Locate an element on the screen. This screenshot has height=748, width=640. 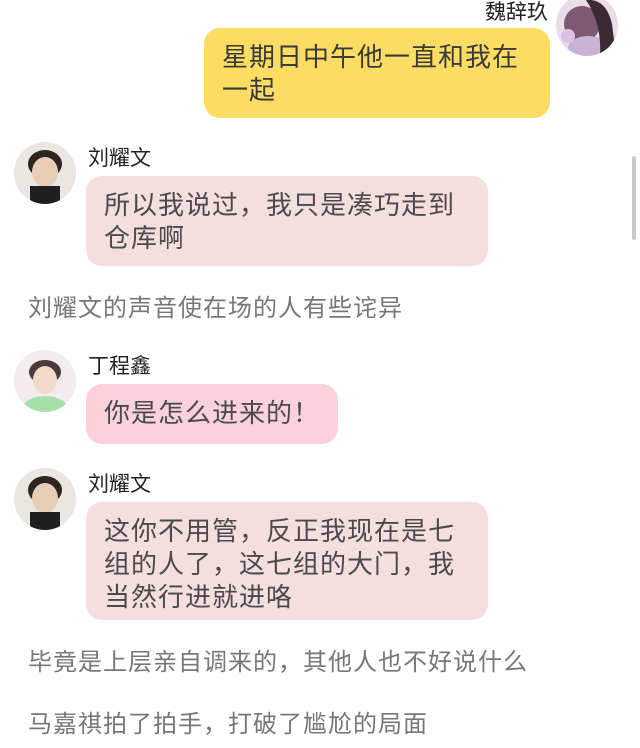
sender-name: 丁程鑫 is located at coordinates (119, 366).